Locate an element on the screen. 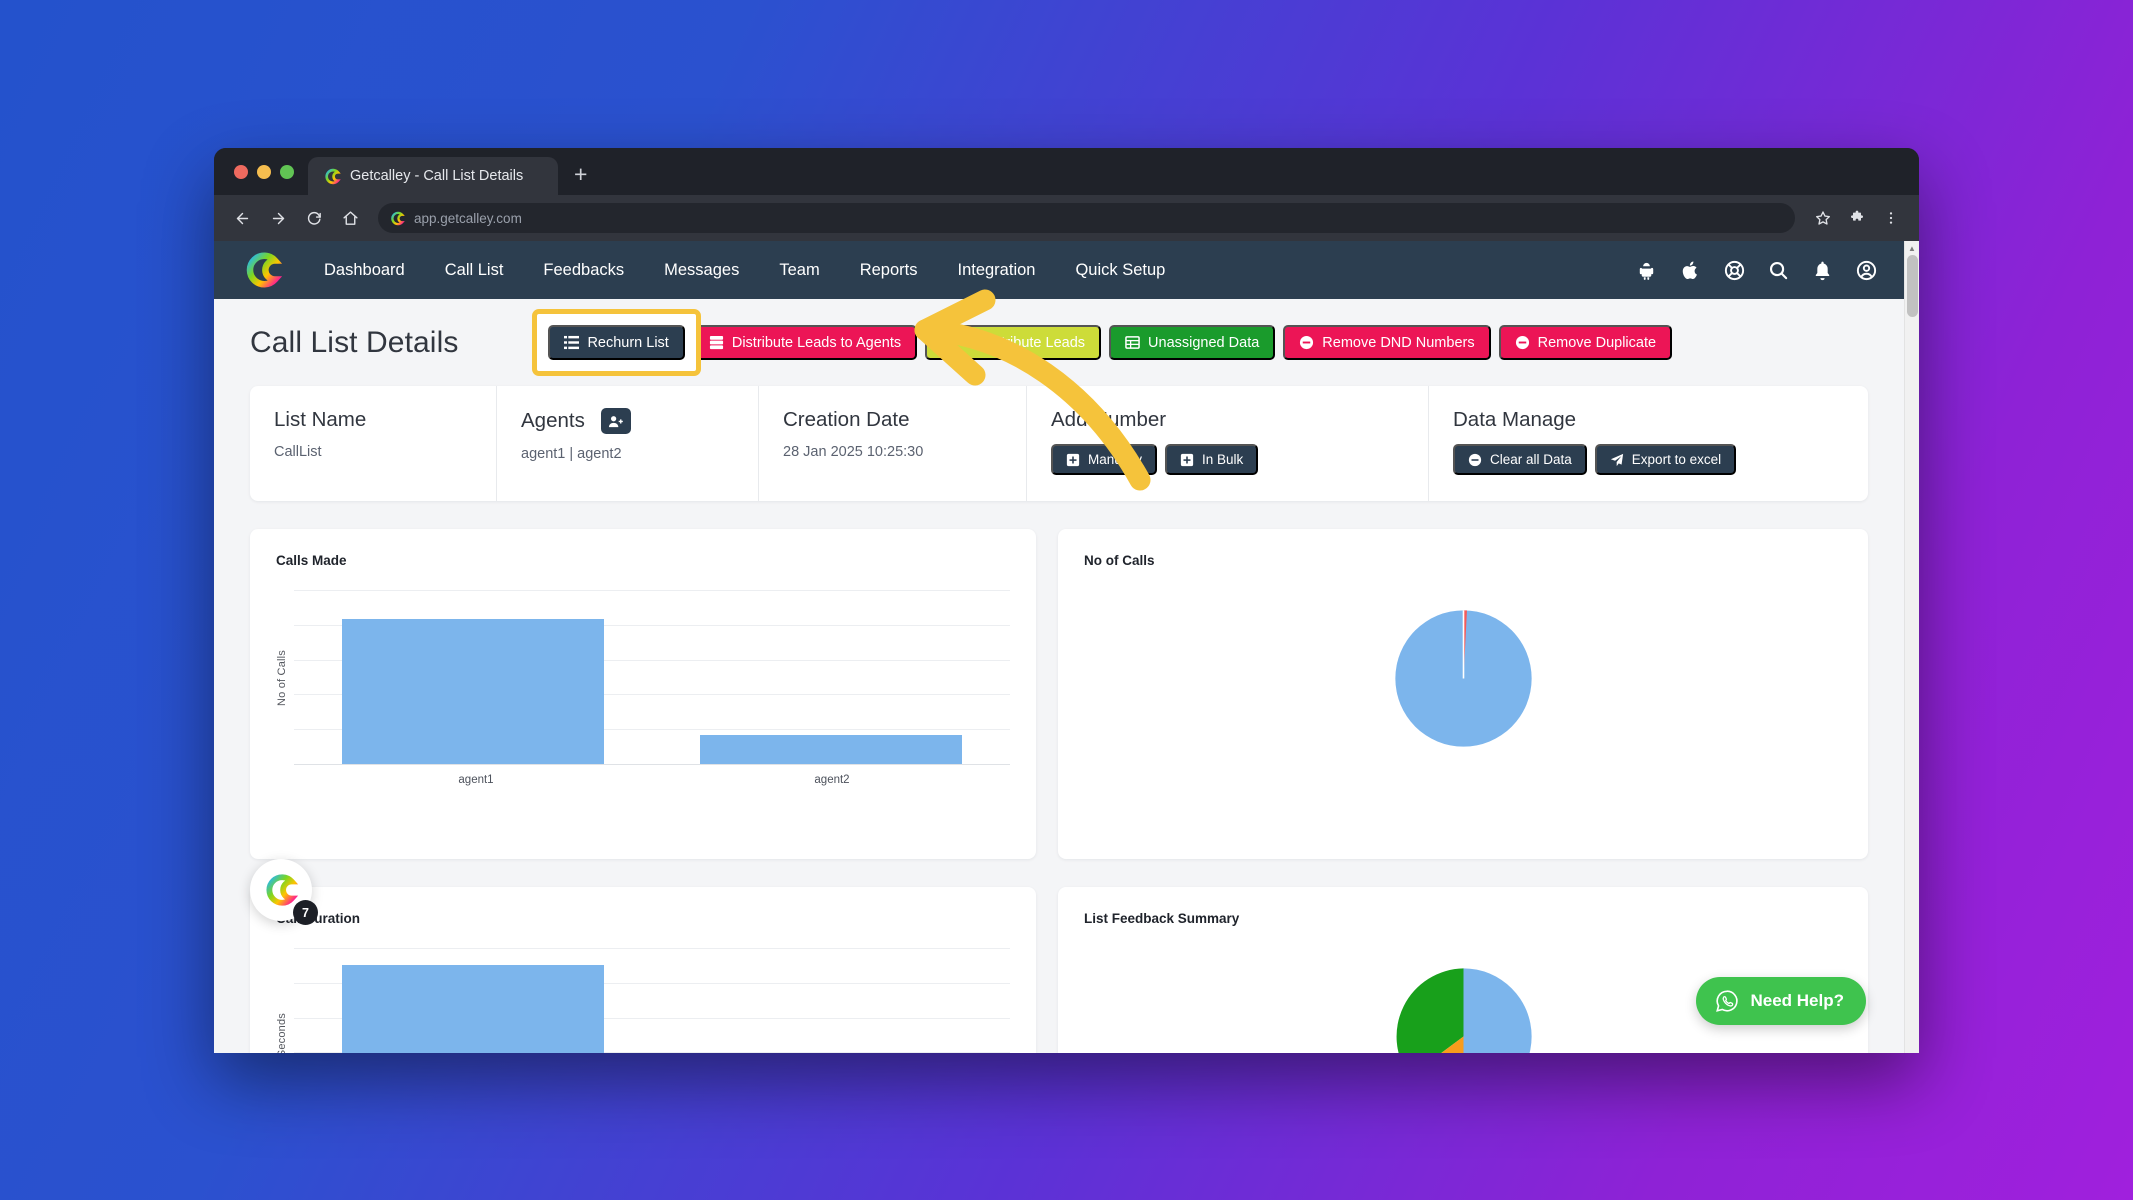 The image size is (2133, 1200). chat-widget-button: 7 is located at coordinates (284, 892).